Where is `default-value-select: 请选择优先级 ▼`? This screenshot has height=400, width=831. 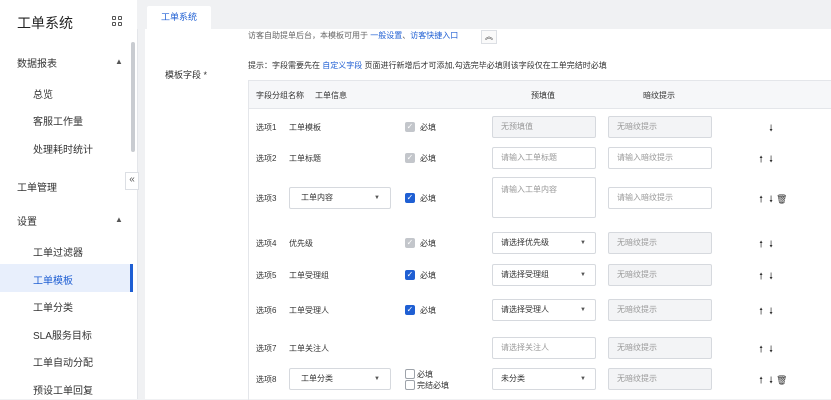
default-value-select: 请选择优先级 ▼ is located at coordinates (544, 243).